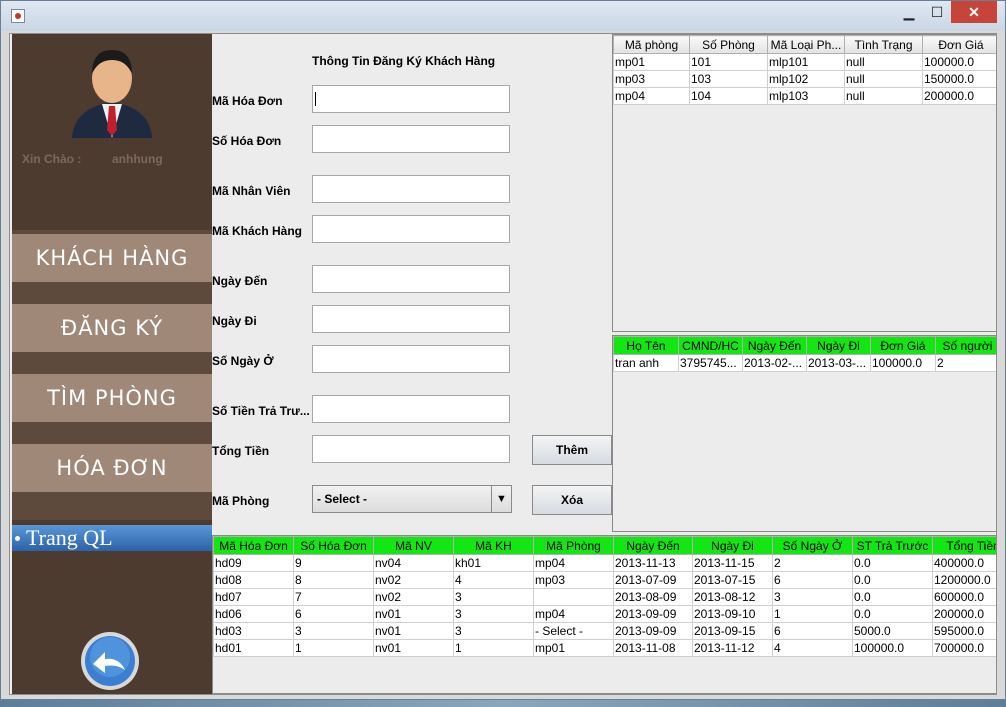 The width and height of the screenshot is (1006, 707). Describe the element at coordinates (728, 79) in the screenshot. I see `table-cell: 103` at that location.